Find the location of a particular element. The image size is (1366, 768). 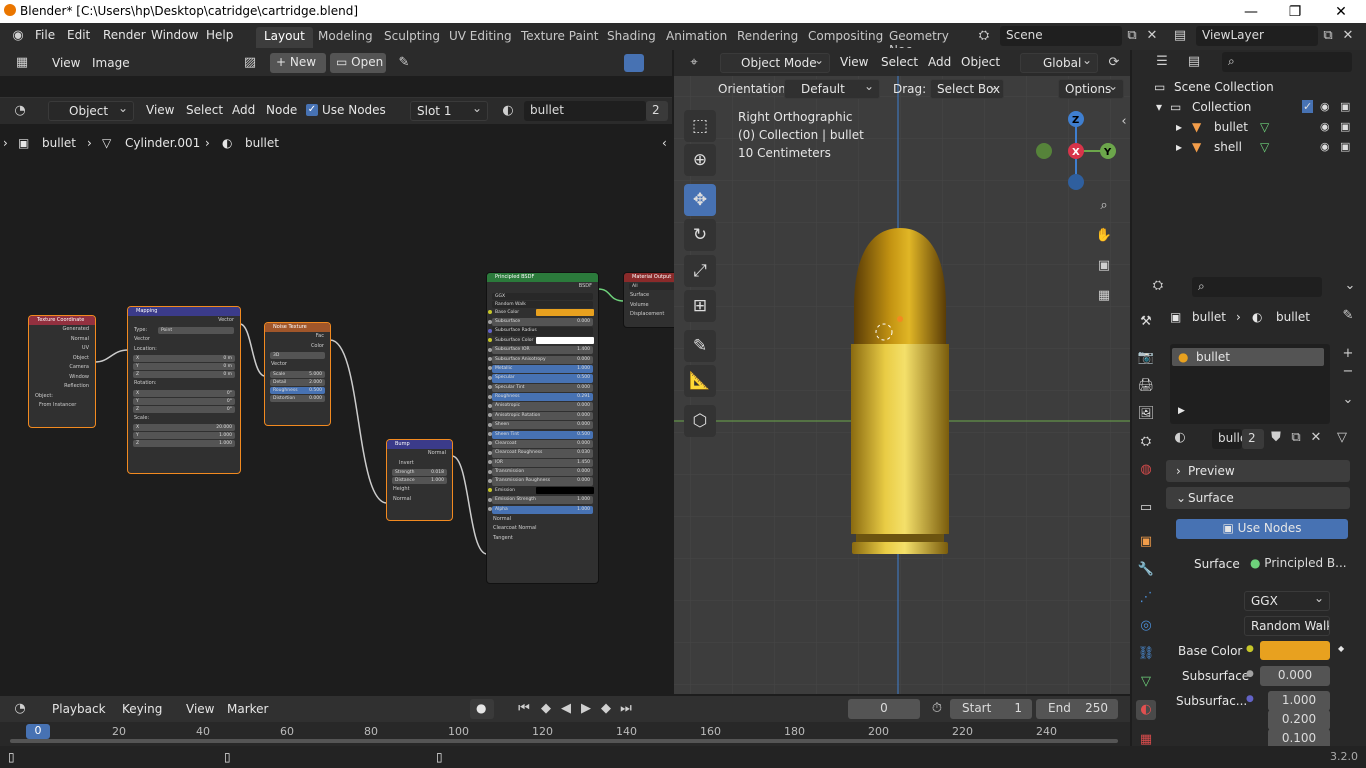

scene-field: Scene is located at coordinates (1061, 36).